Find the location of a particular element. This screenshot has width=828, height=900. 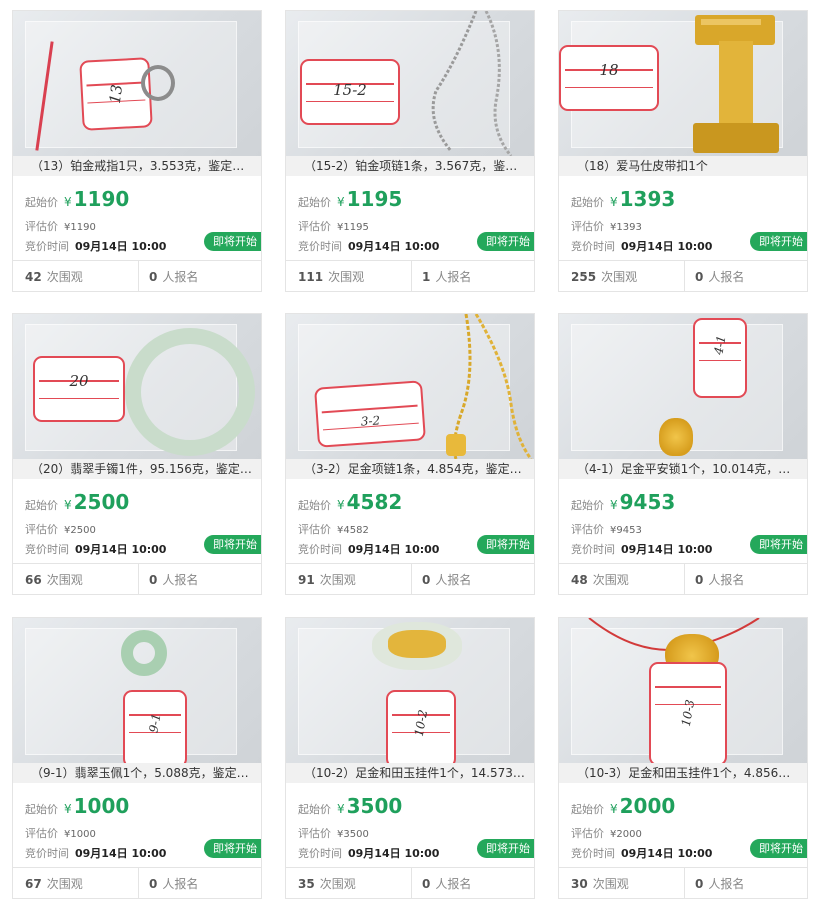

time-label: 竞价时间 is located at coordinates (47, 246).